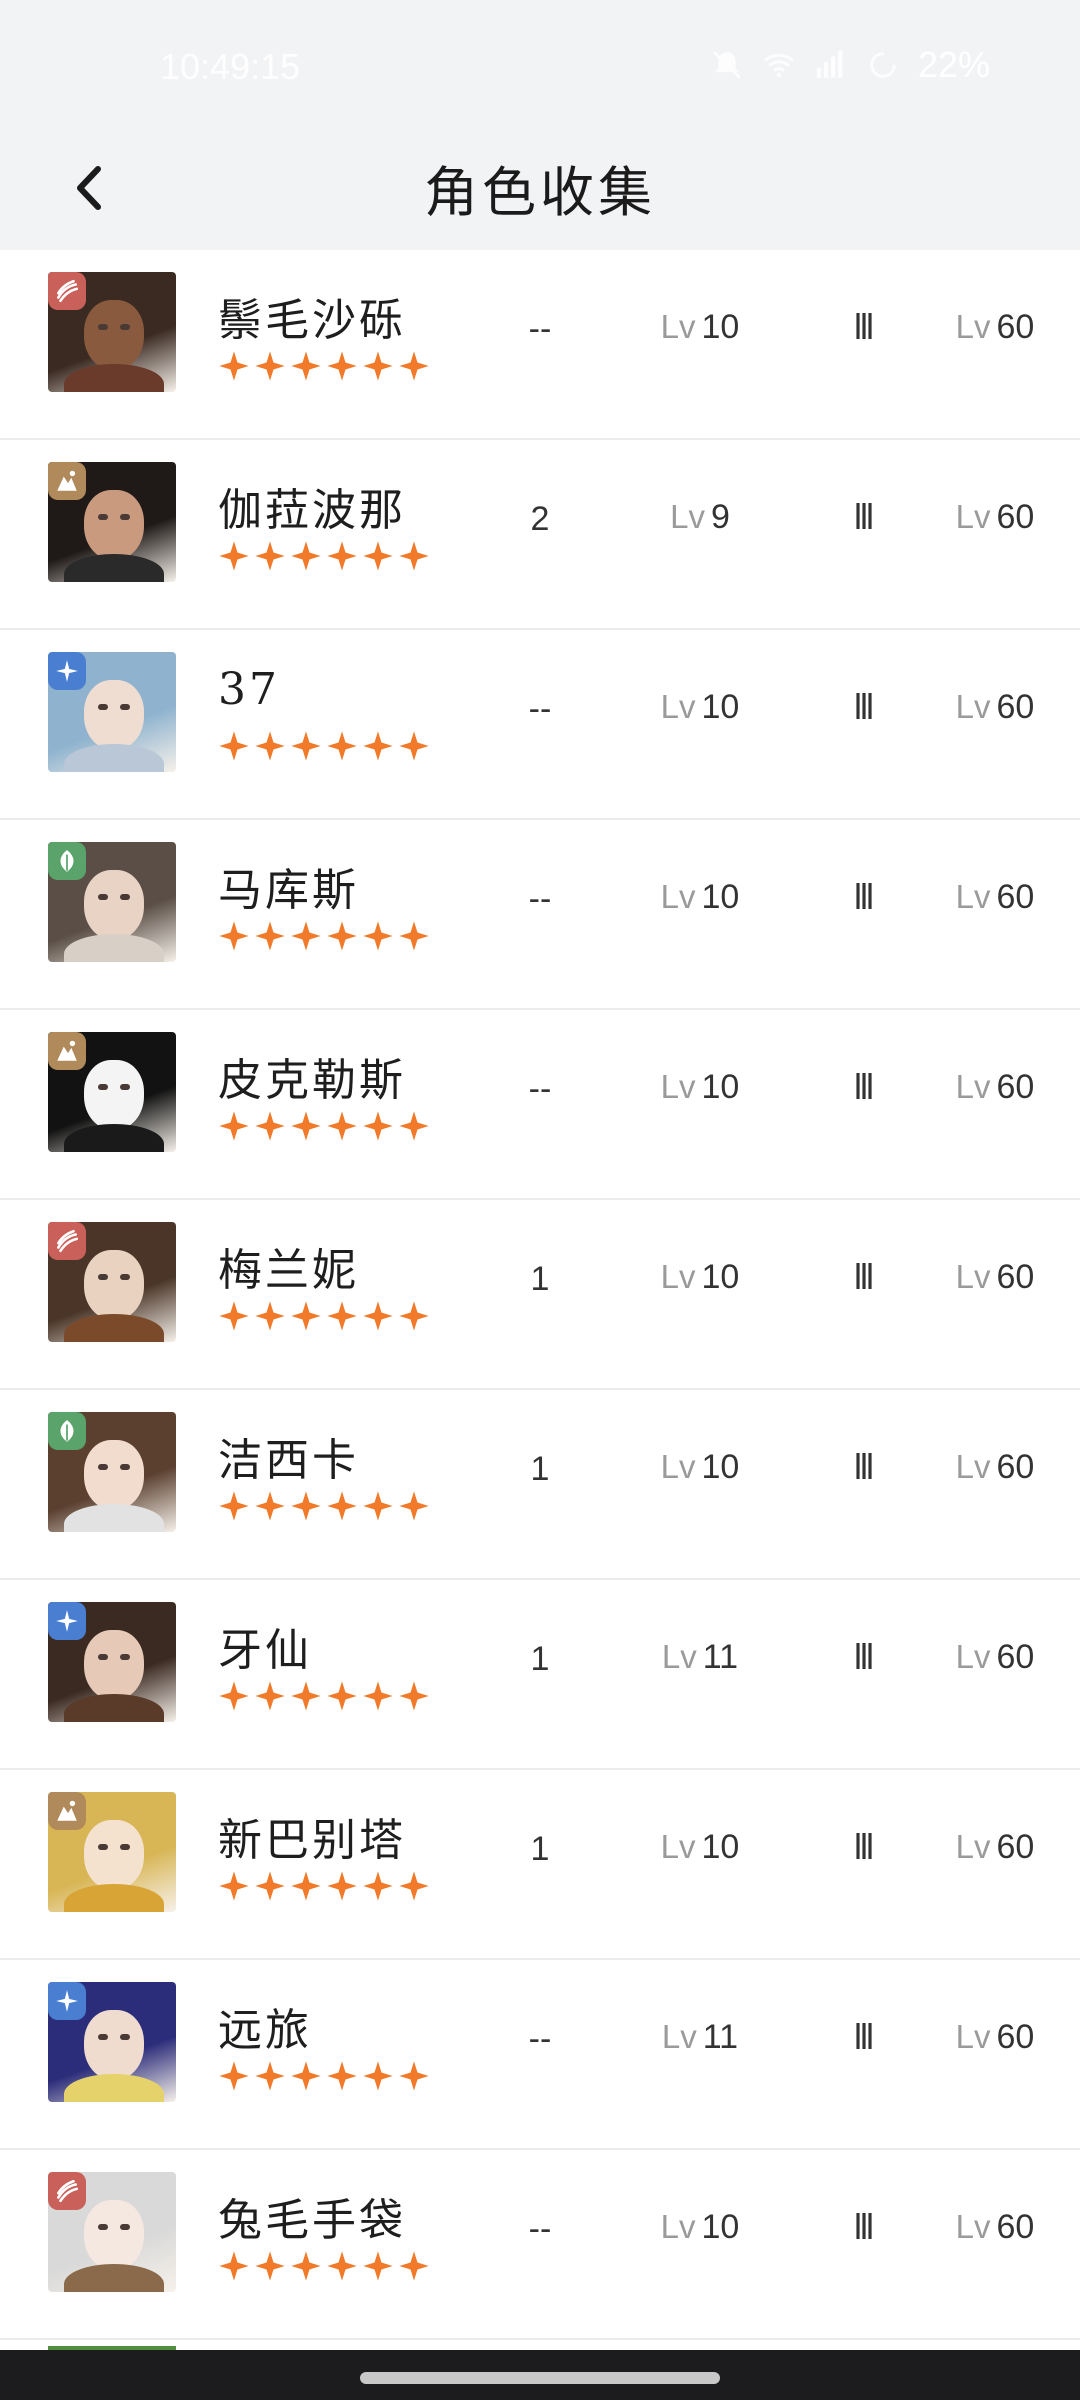 The image size is (1080, 2400). Describe the element at coordinates (265, 1650) in the screenshot. I see `character-name: 牙仙` at that location.